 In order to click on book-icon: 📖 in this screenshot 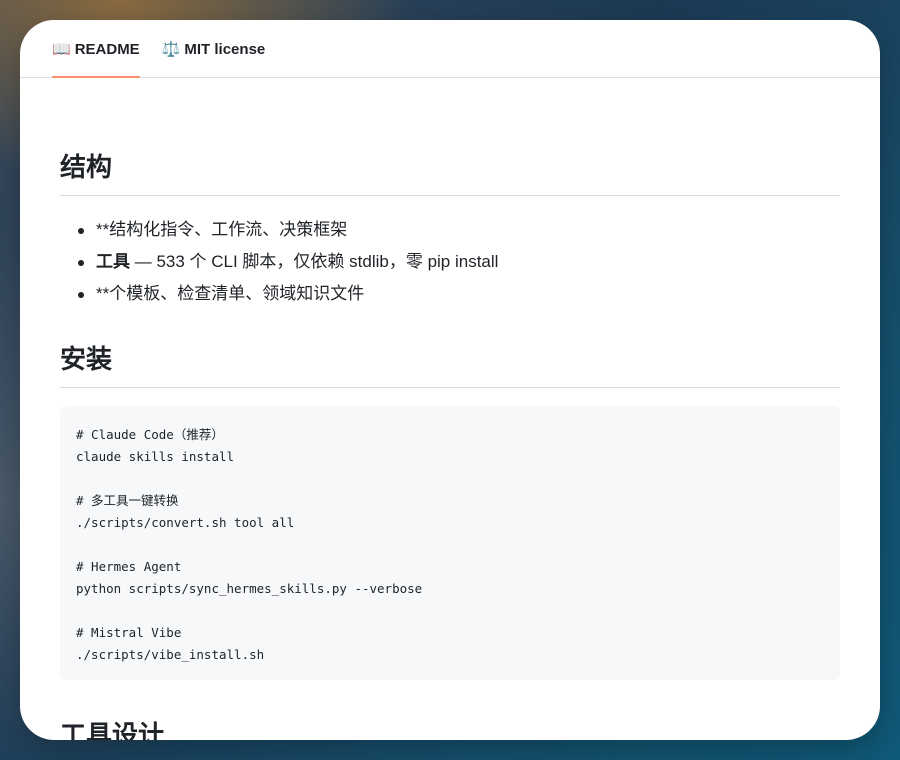, I will do `click(61, 49)`.